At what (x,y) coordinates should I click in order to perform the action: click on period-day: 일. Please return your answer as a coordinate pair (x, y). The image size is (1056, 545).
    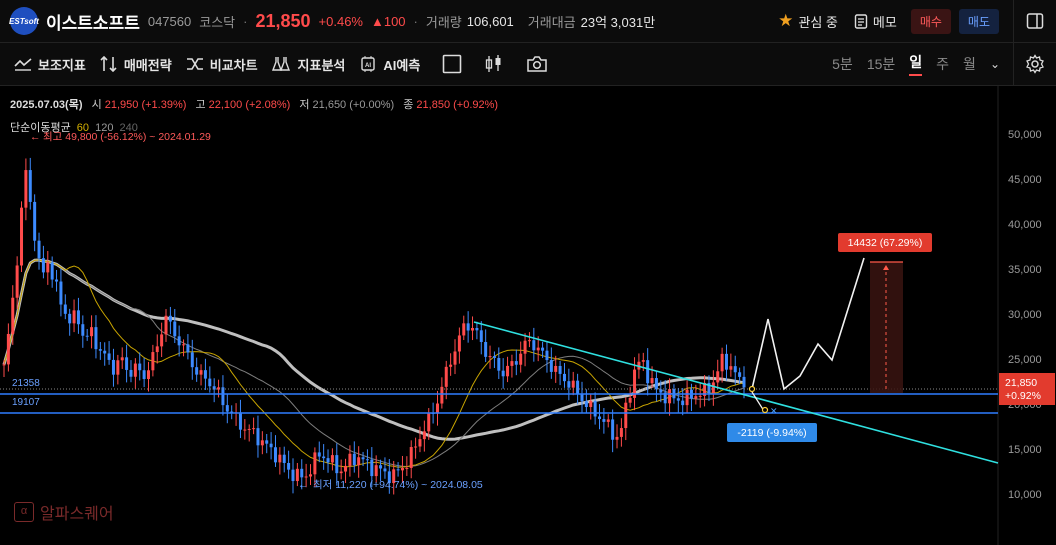
    Looking at the image, I should click on (916, 64).